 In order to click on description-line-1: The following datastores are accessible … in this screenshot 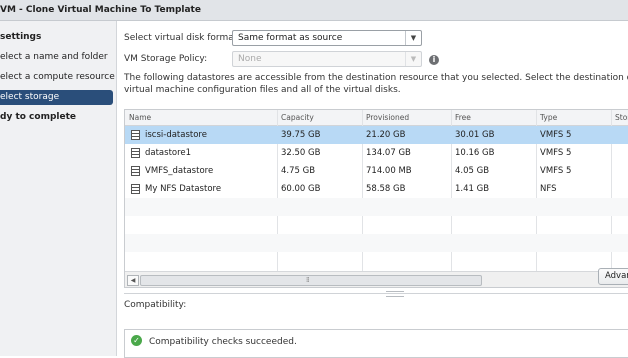, I will do `click(376, 78)`.